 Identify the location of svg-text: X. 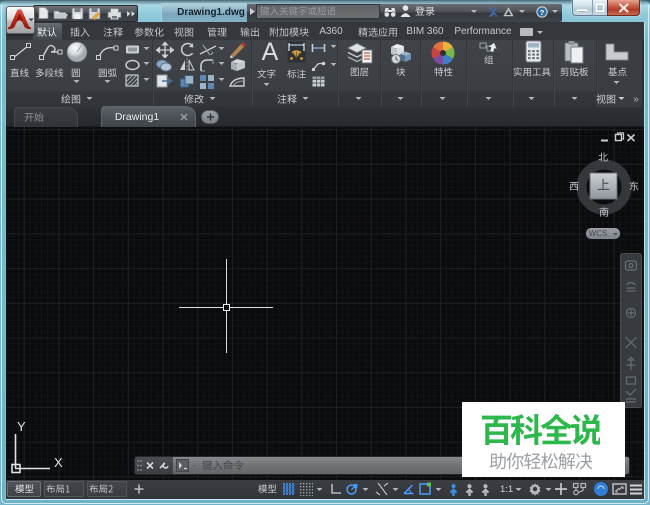
(58, 462).